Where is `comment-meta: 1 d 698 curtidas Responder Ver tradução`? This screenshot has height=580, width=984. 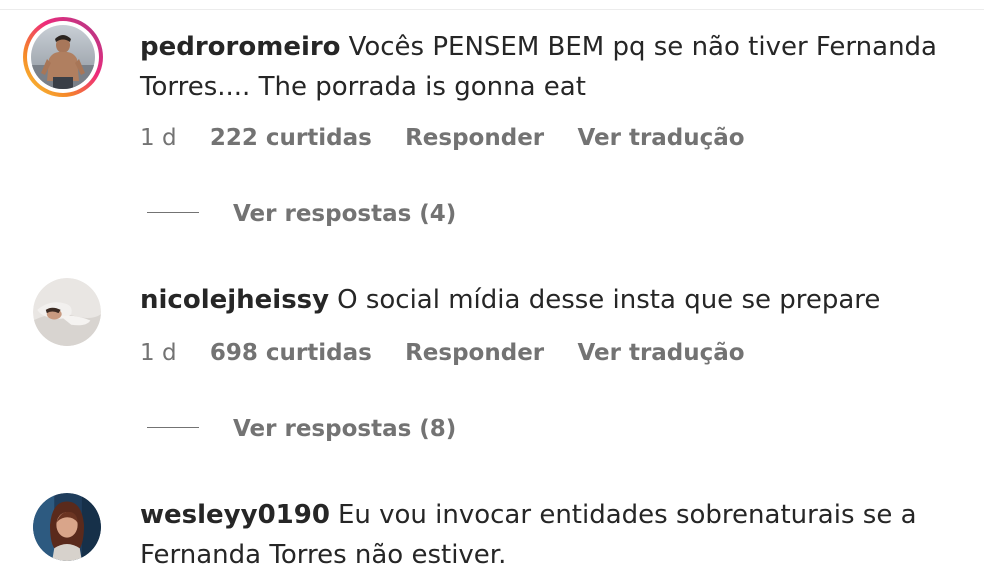
comment-meta: 1 d 698 curtidas Responder Ver tradução is located at coordinates (442, 353).